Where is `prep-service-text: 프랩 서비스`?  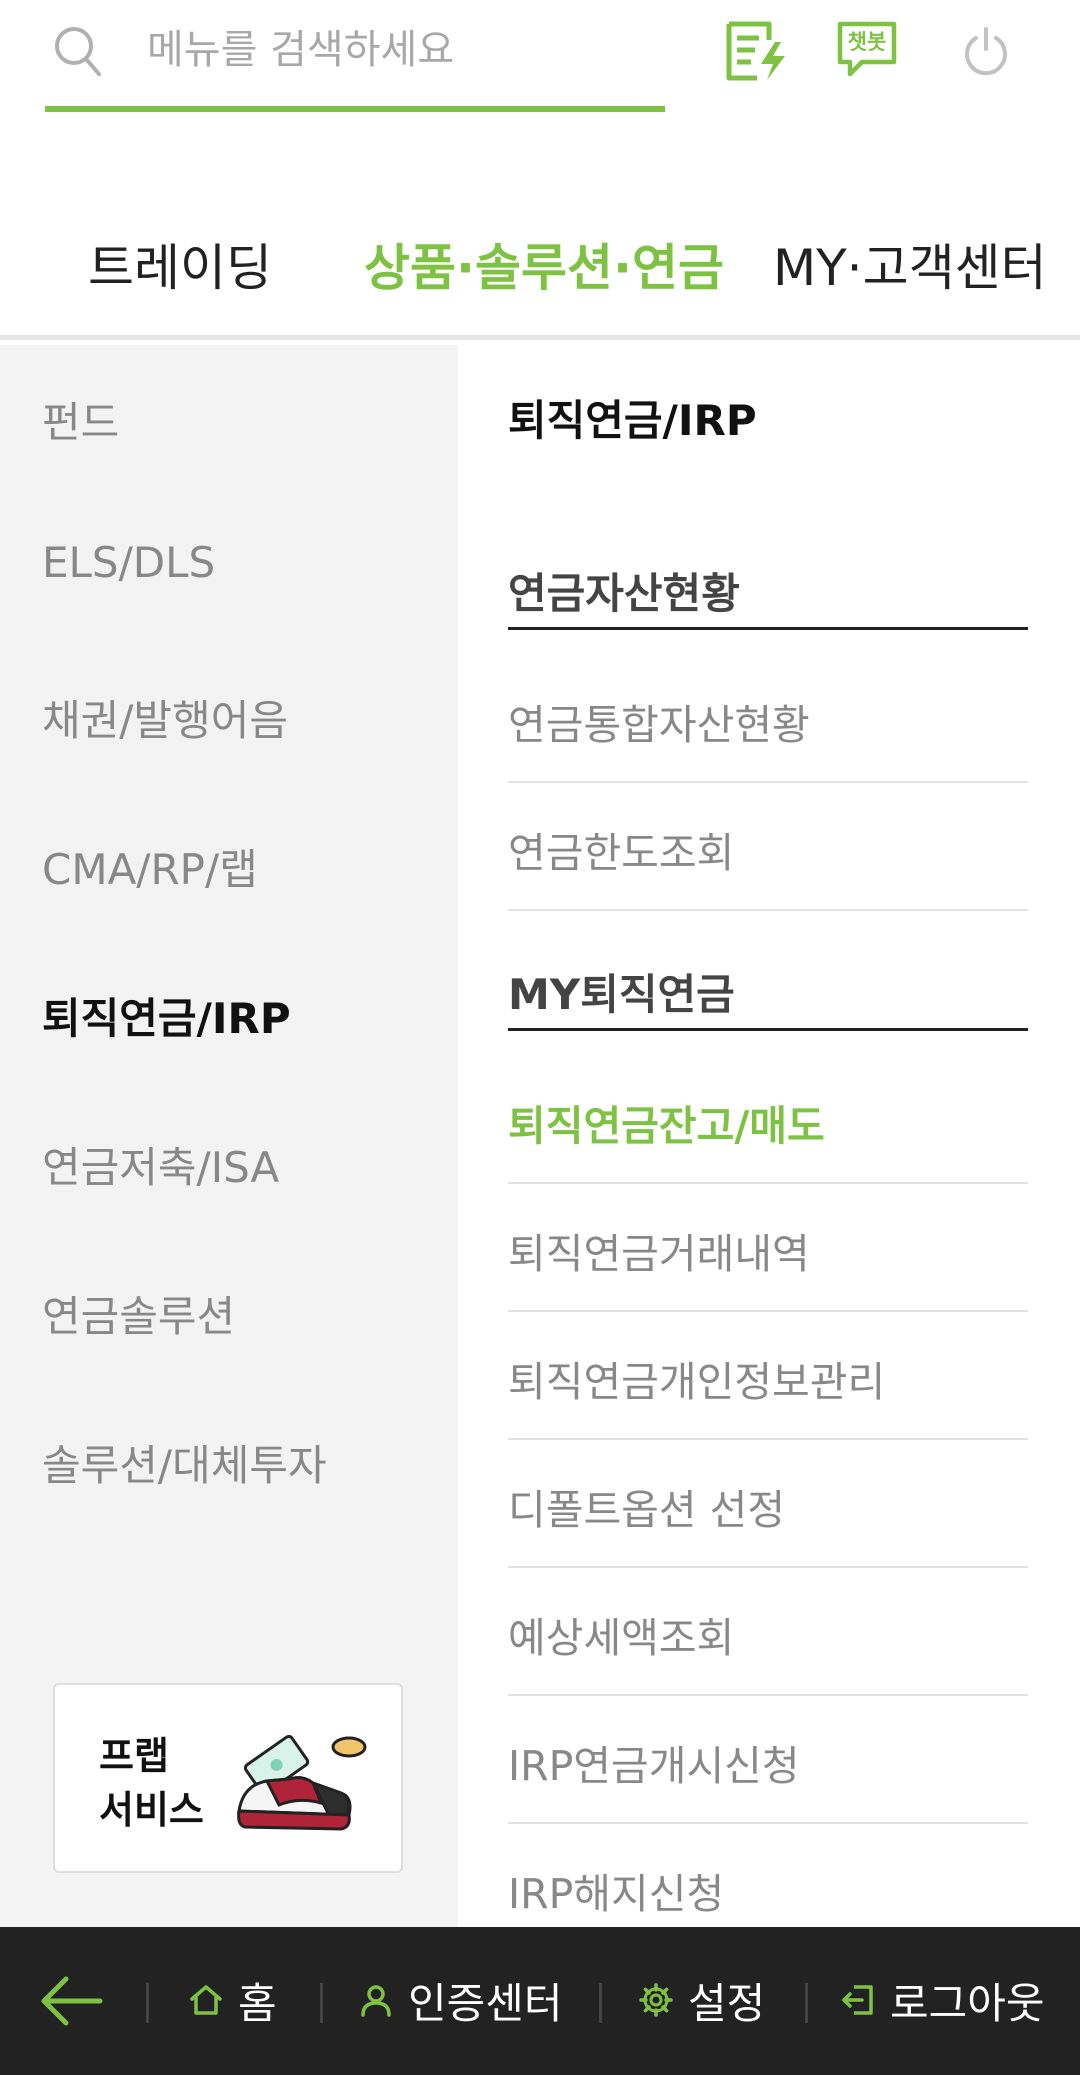 prep-service-text: 프랩 서비스 is located at coordinates (151, 1783).